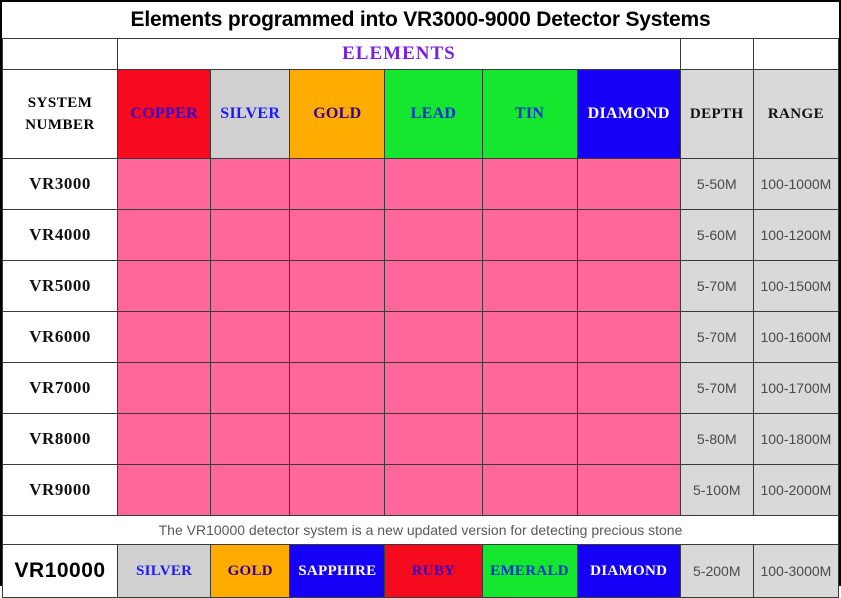 This screenshot has height=598, width=841. I want to click on gem-cell-gold: GOLD, so click(250, 571).